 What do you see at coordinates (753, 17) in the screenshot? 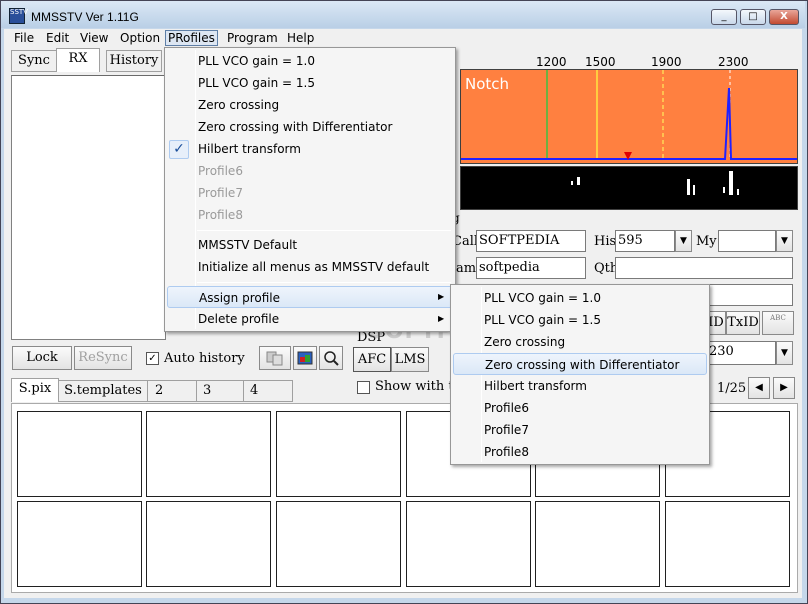
I see `maximize-button: □` at bounding box center [753, 17].